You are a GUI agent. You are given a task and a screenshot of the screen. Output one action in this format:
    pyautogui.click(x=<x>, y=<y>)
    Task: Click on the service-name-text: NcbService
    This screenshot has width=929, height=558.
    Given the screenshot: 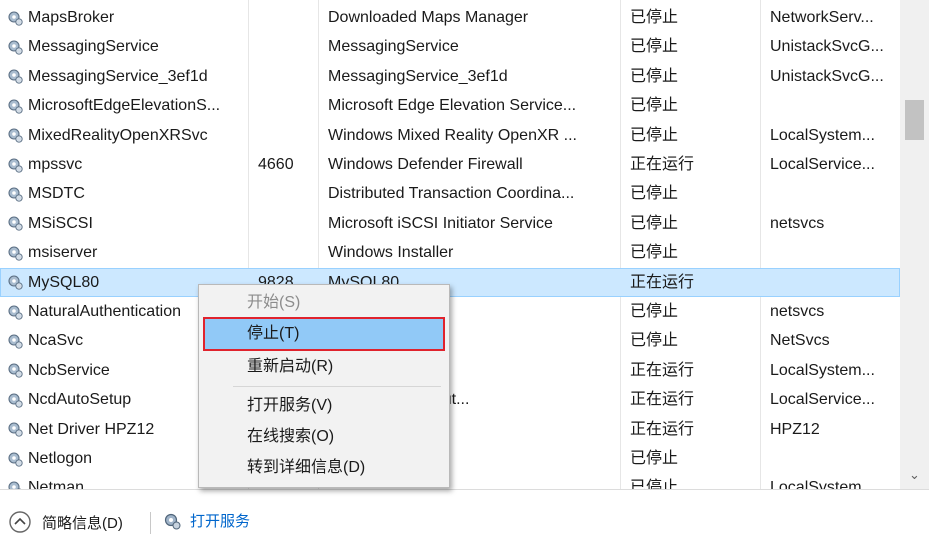 What is the action you would take?
    pyautogui.click(x=69, y=370)
    